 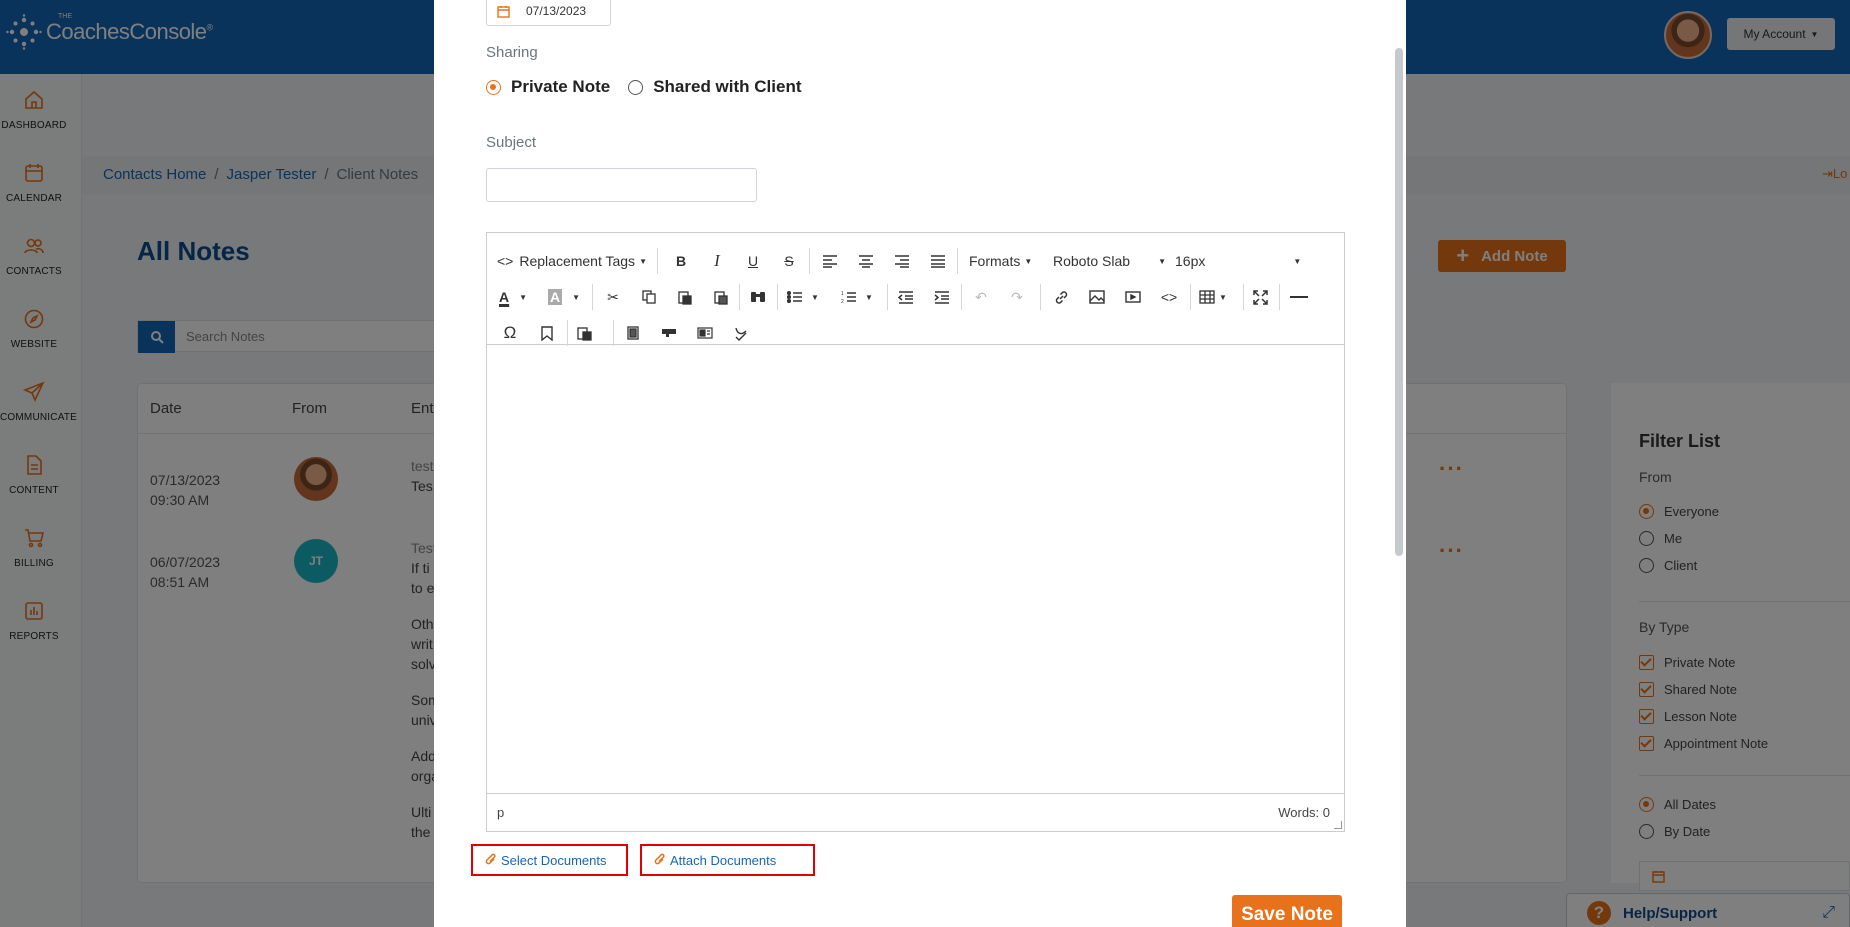 What do you see at coordinates (721, 297) in the screenshot?
I see `paste-text-icon` at bounding box center [721, 297].